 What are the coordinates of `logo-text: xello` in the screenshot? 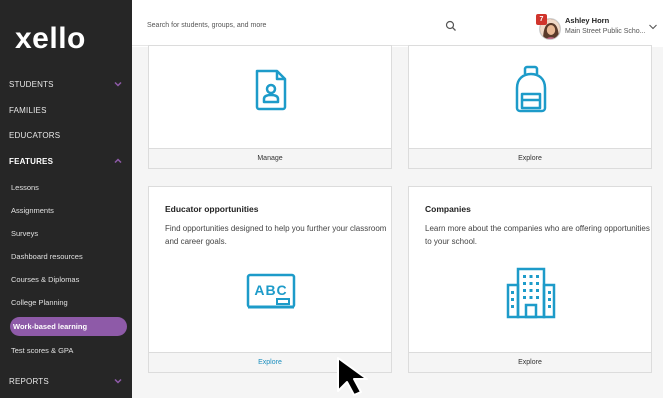 It's located at (50, 38).